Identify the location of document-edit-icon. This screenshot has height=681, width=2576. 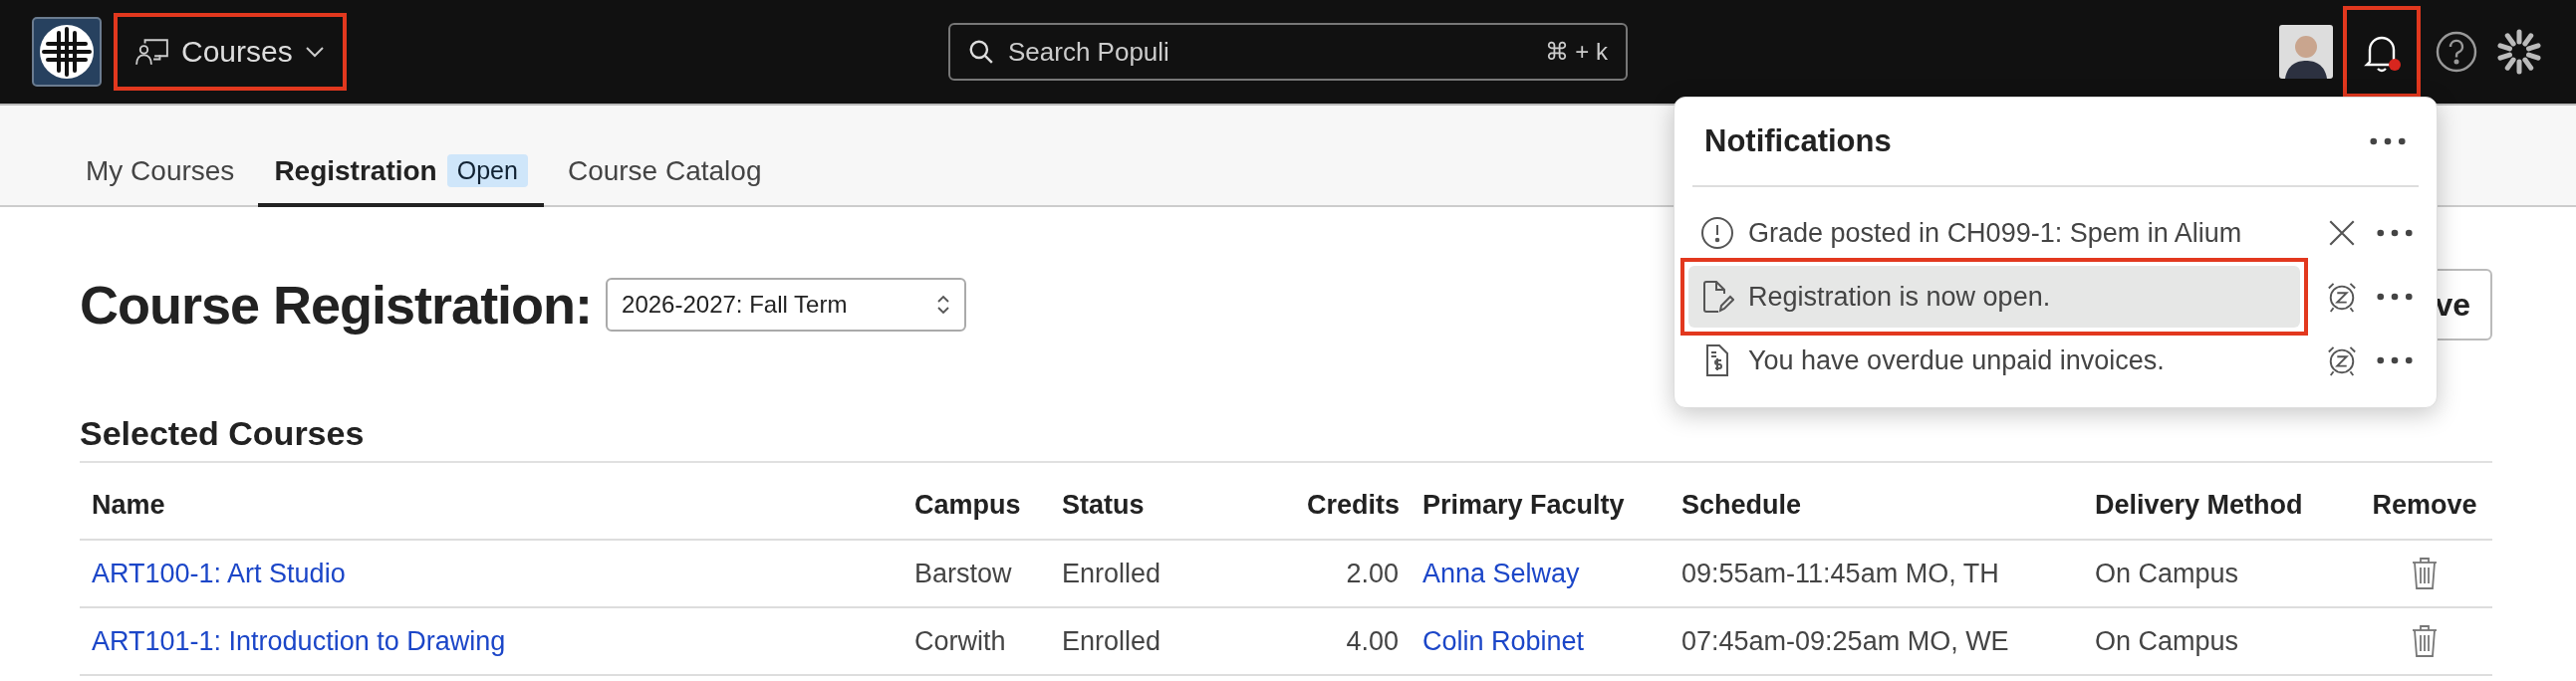
(1717, 297).